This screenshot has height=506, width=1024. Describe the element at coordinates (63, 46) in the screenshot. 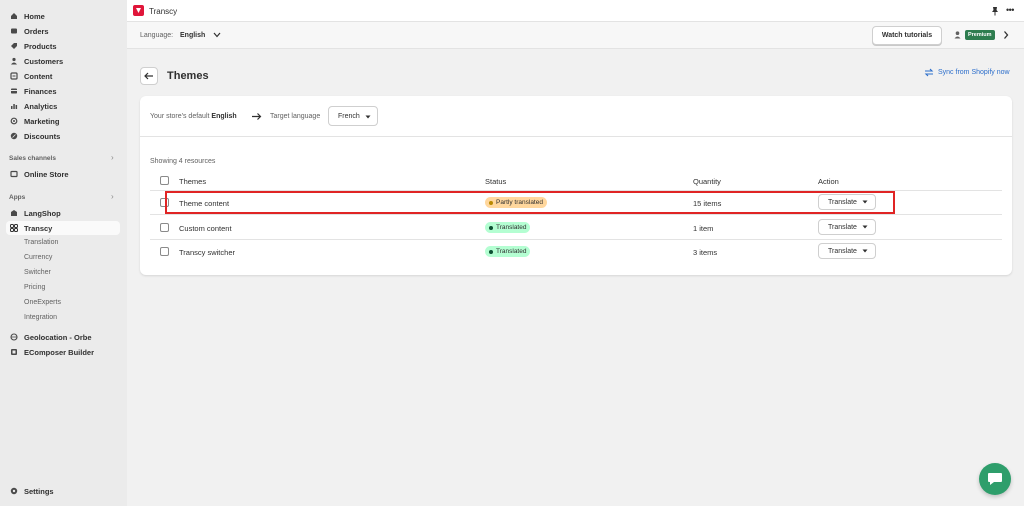

I see `sidebar-item-products: Products` at that location.